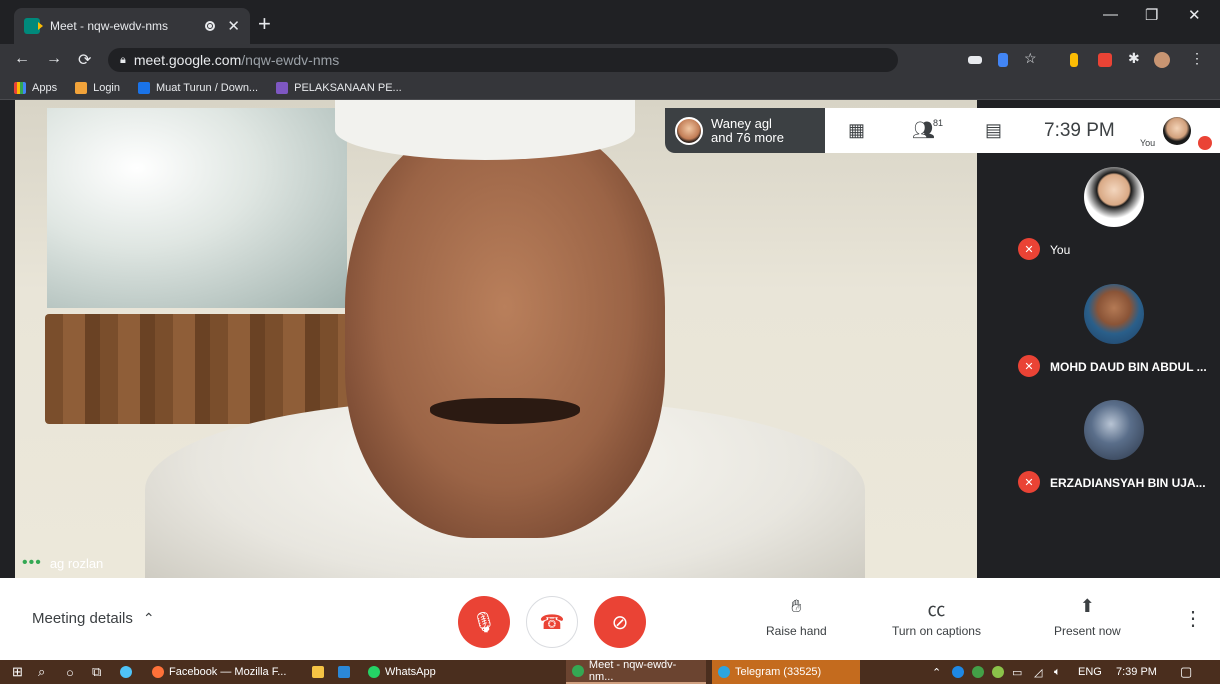 The image size is (1220, 684). What do you see at coordinates (187, 60) in the screenshot?
I see `address-host: meet.google.com` at bounding box center [187, 60].